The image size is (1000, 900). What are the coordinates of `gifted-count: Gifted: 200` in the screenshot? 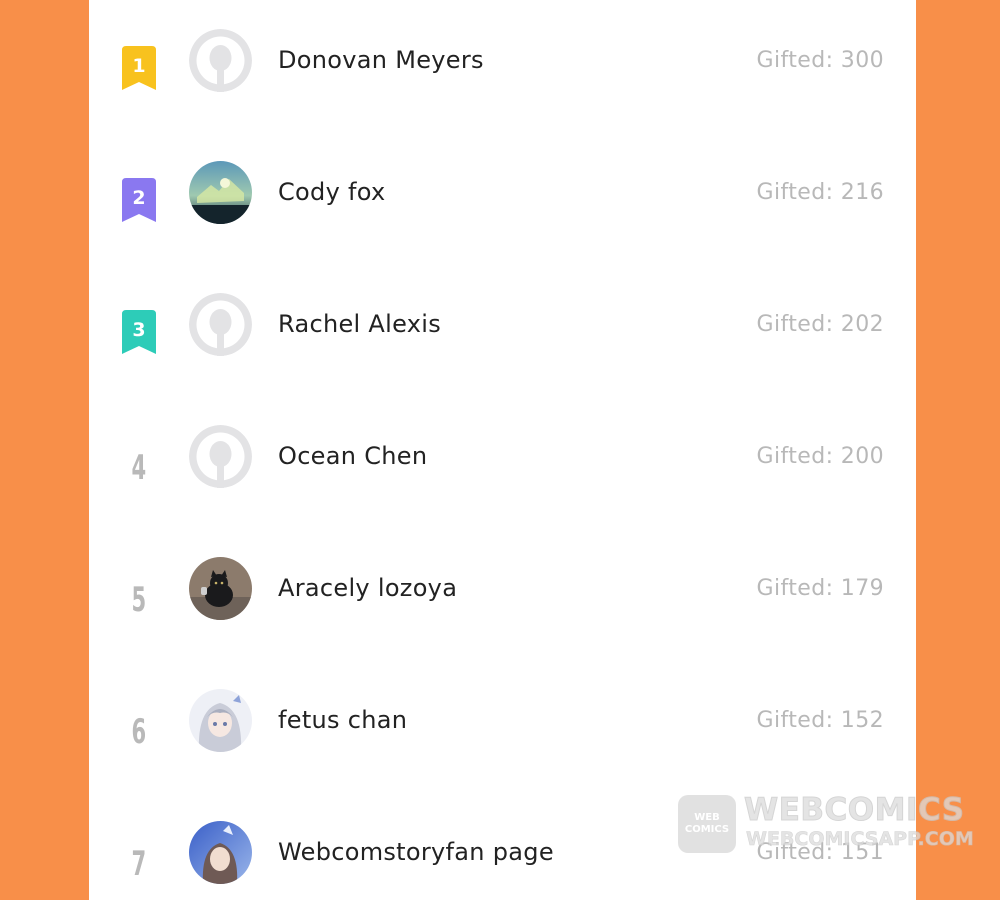 It's located at (820, 456).